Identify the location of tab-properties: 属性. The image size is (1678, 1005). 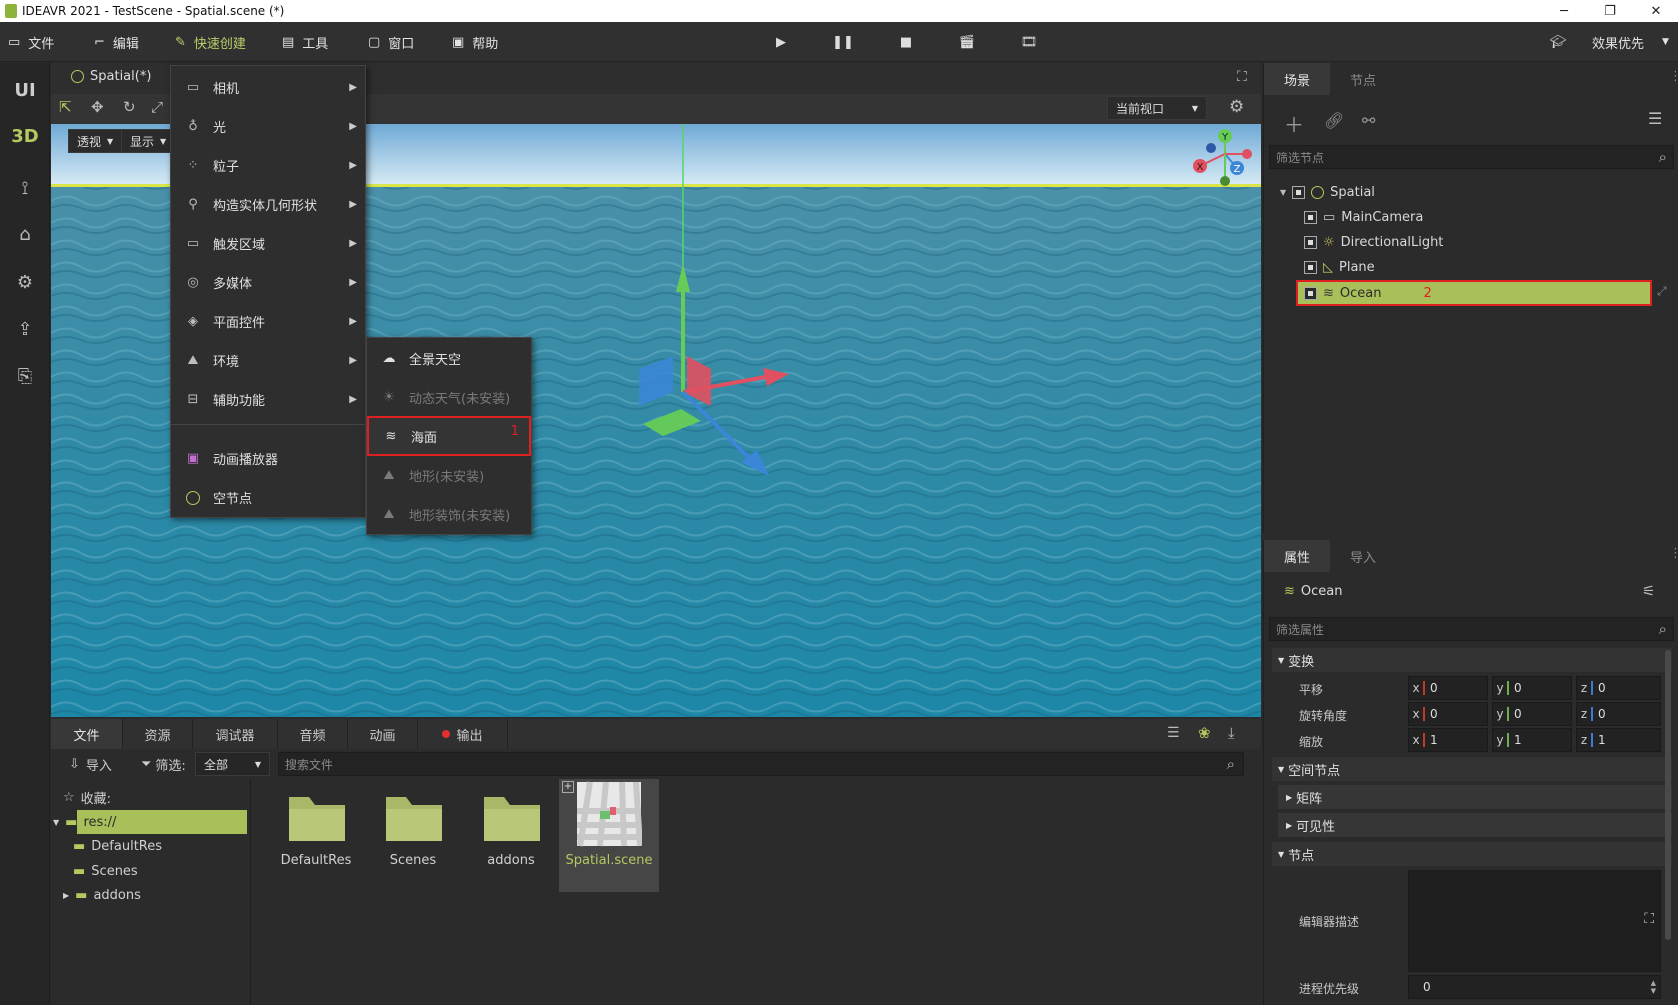
(1297, 556).